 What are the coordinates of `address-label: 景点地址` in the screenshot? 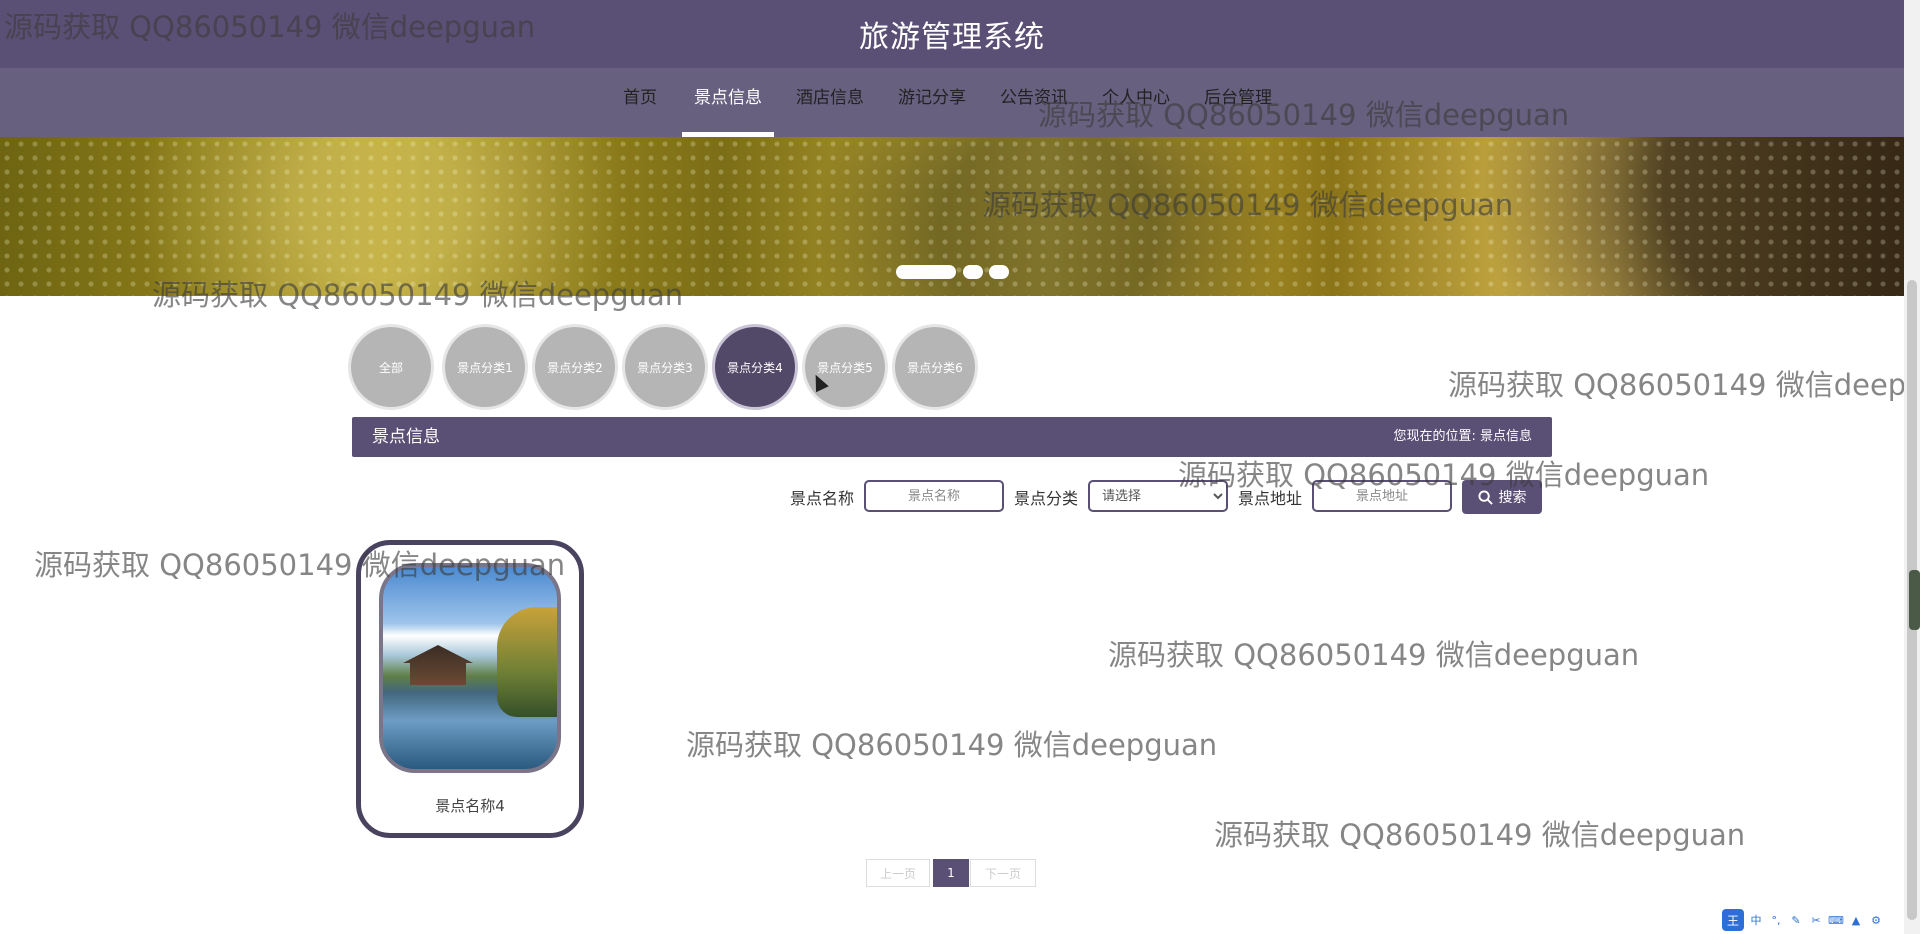 It's located at (1270, 498).